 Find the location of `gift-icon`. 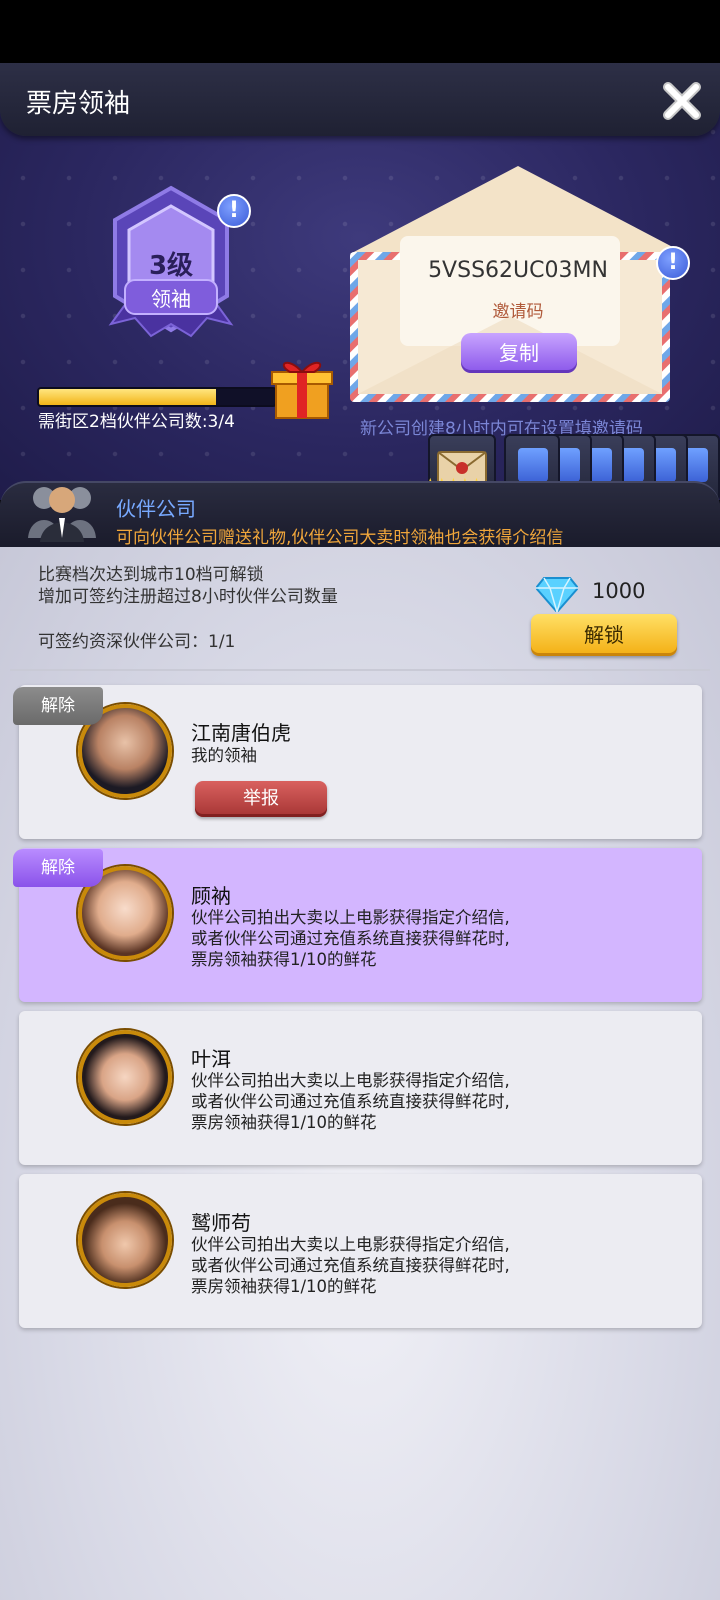

gift-icon is located at coordinates (302, 387).